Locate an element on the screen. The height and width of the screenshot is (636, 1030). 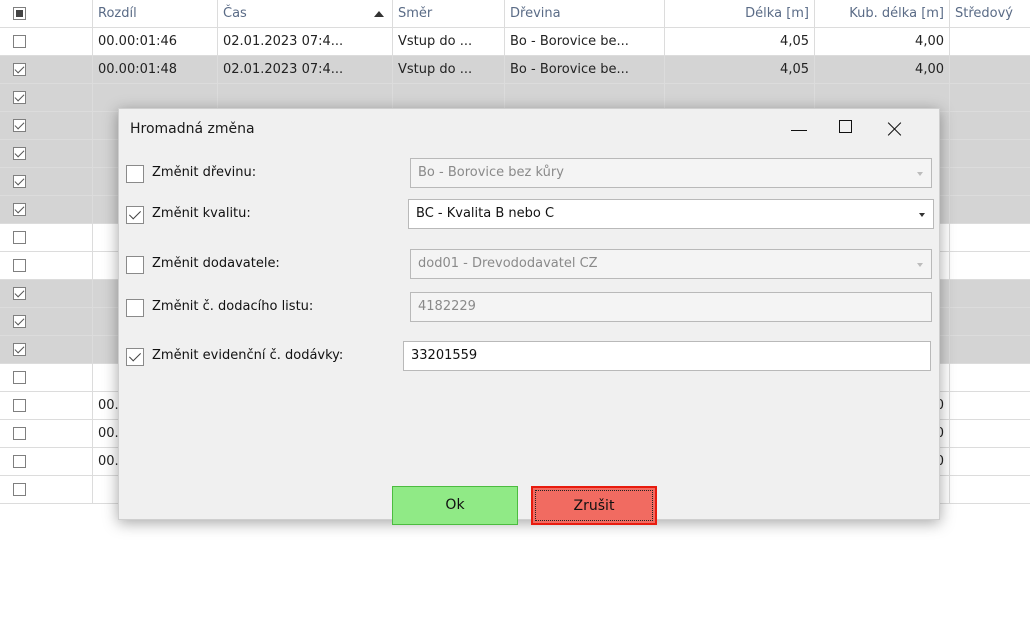
delivery-note-value: 4182229 is located at coordinates (447, 306).